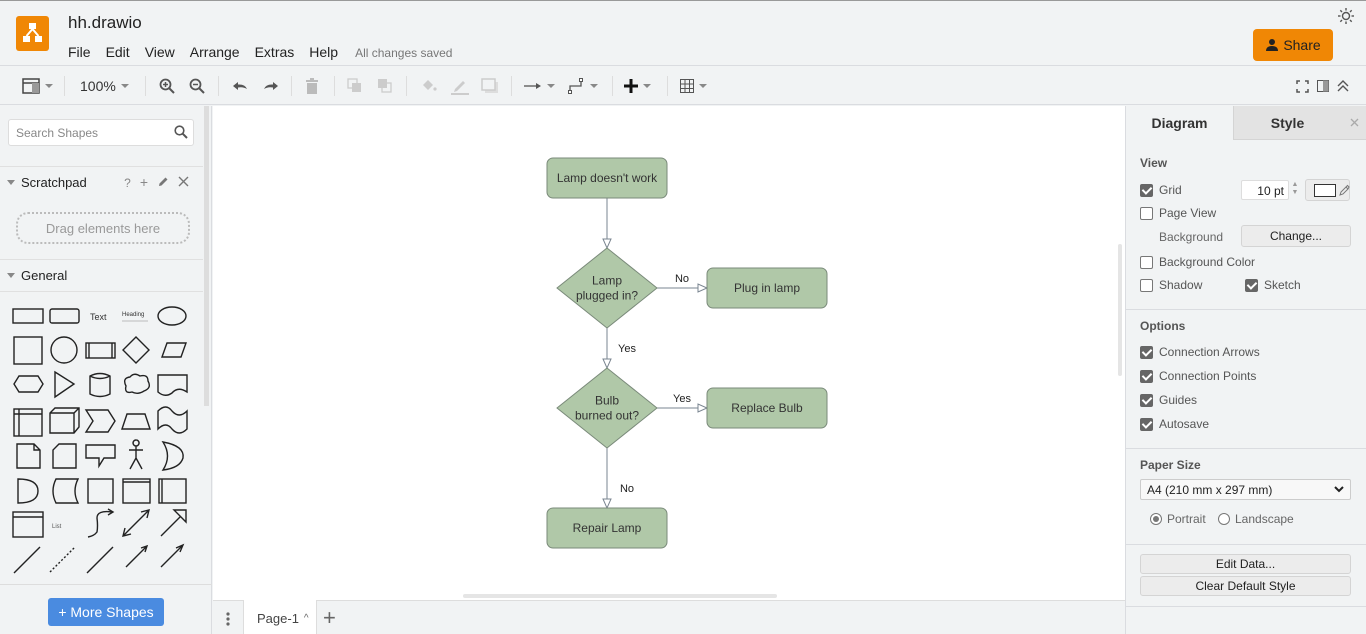  I want to click on shape-directional-connector, so click(137, 556).